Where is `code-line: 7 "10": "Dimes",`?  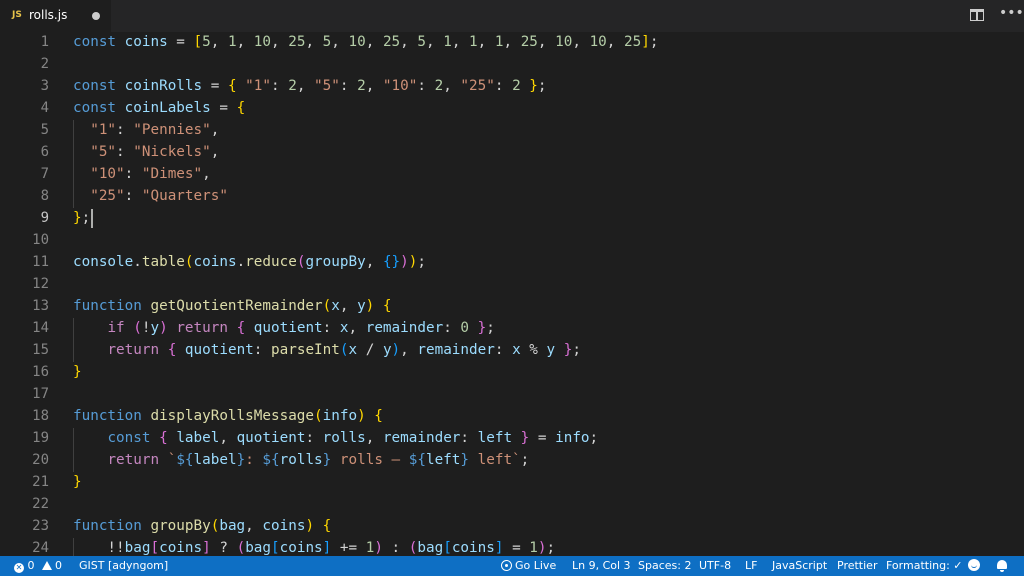 code-line: 7 "10": "Dimes", is located at coordinates (512, 174).